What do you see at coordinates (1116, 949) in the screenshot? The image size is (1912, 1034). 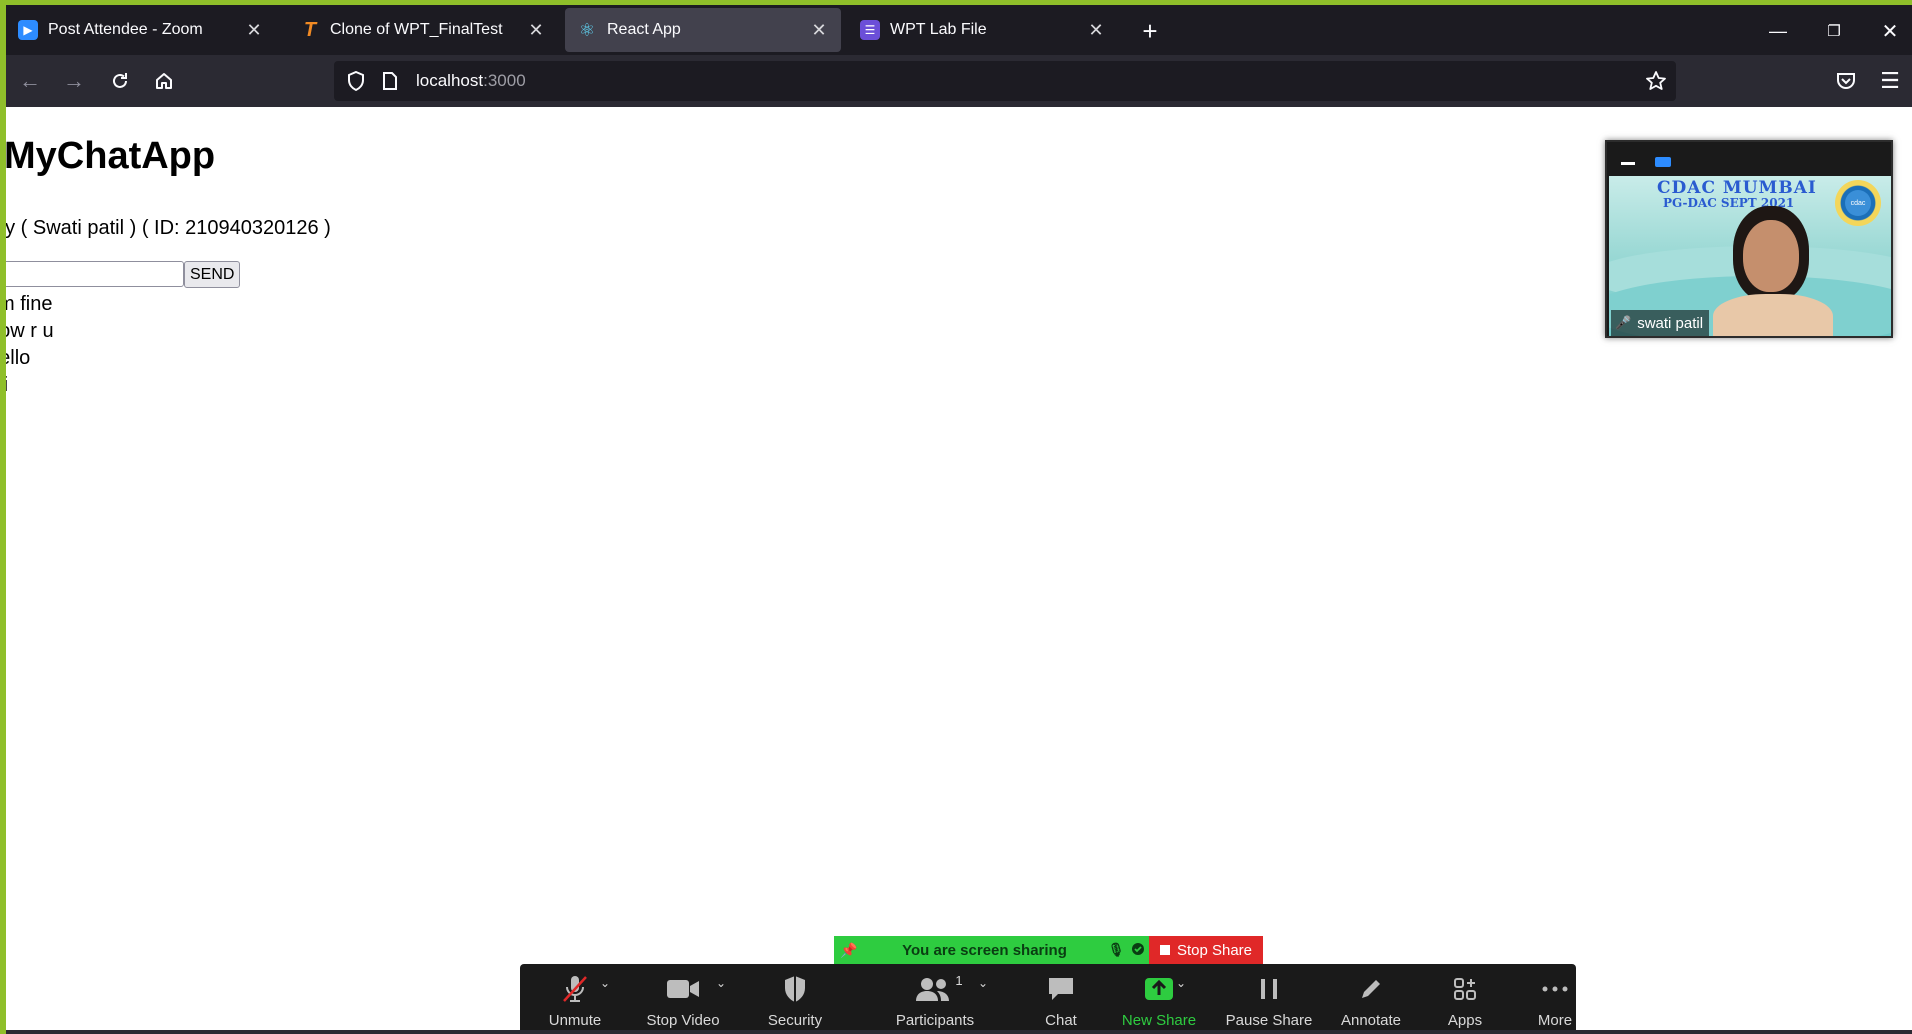 I see `mic-muted-icon: 🎙` at bounding box center [1116, 949].